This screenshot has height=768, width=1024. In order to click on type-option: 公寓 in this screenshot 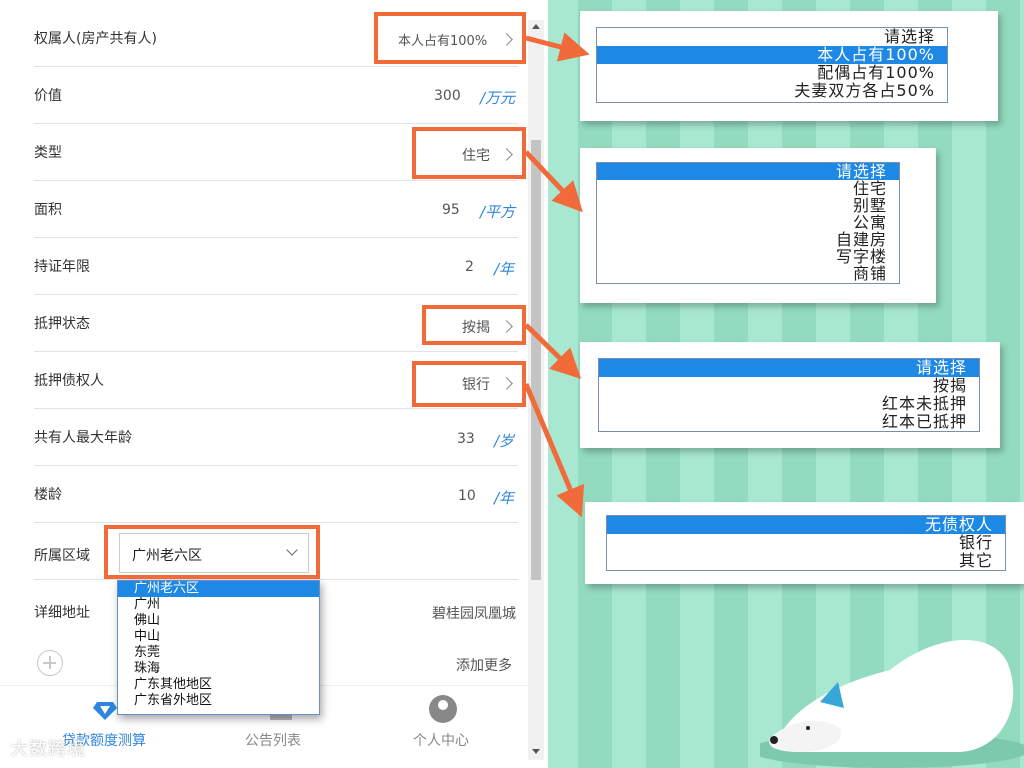, I will do `click(748, 222)`.